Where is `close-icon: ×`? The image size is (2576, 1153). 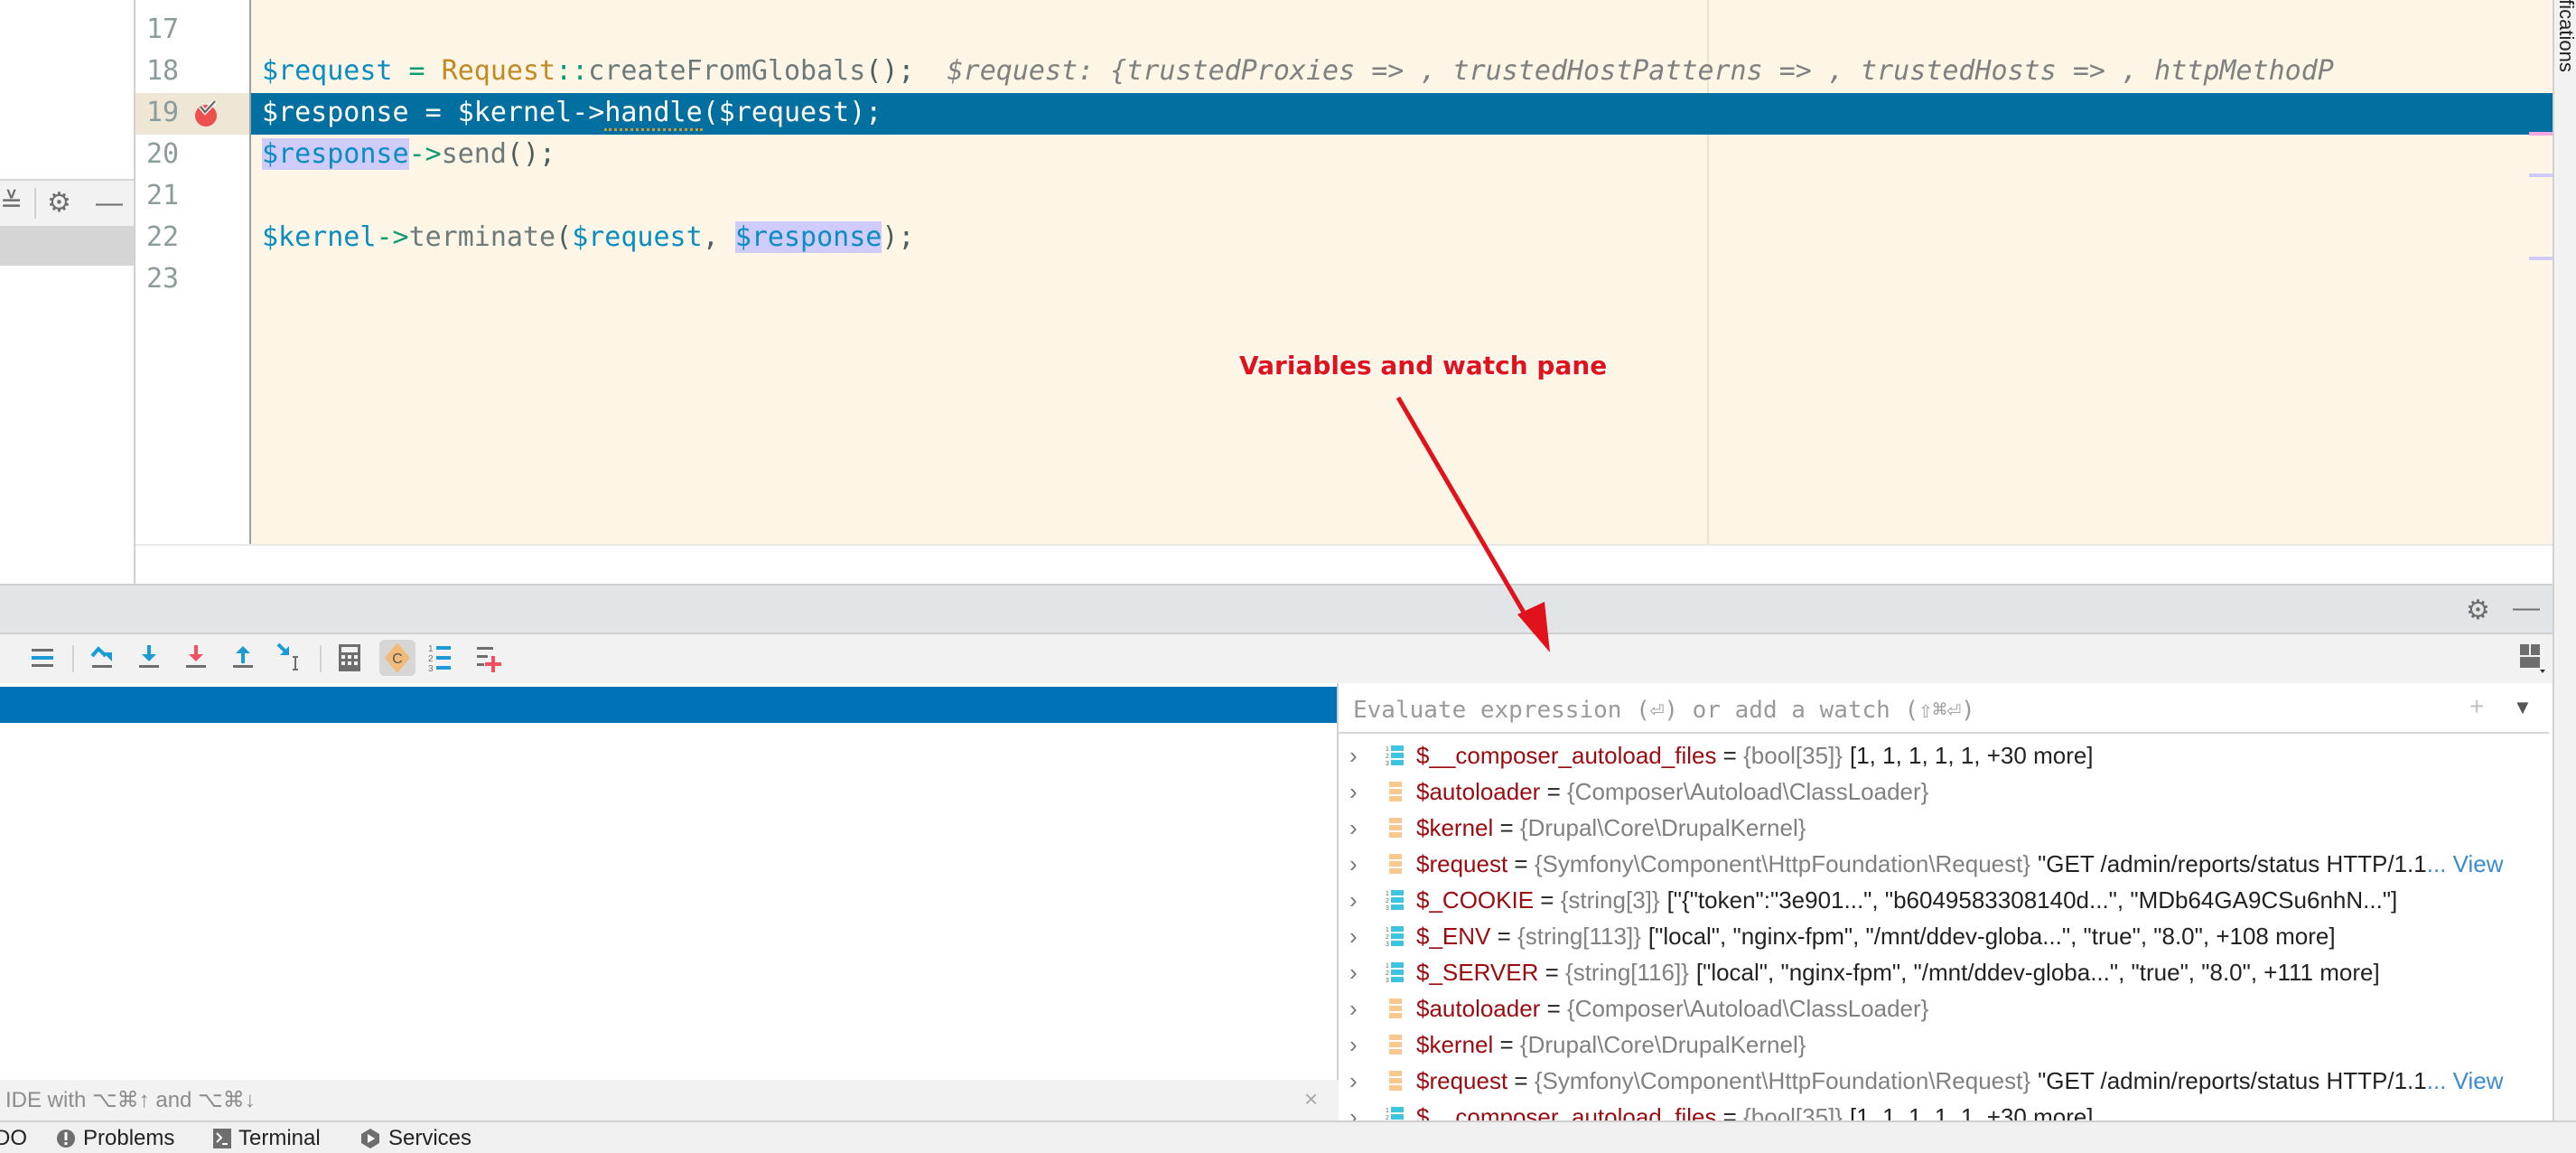
close-icon: × is located at coordinates (1311, 1099).